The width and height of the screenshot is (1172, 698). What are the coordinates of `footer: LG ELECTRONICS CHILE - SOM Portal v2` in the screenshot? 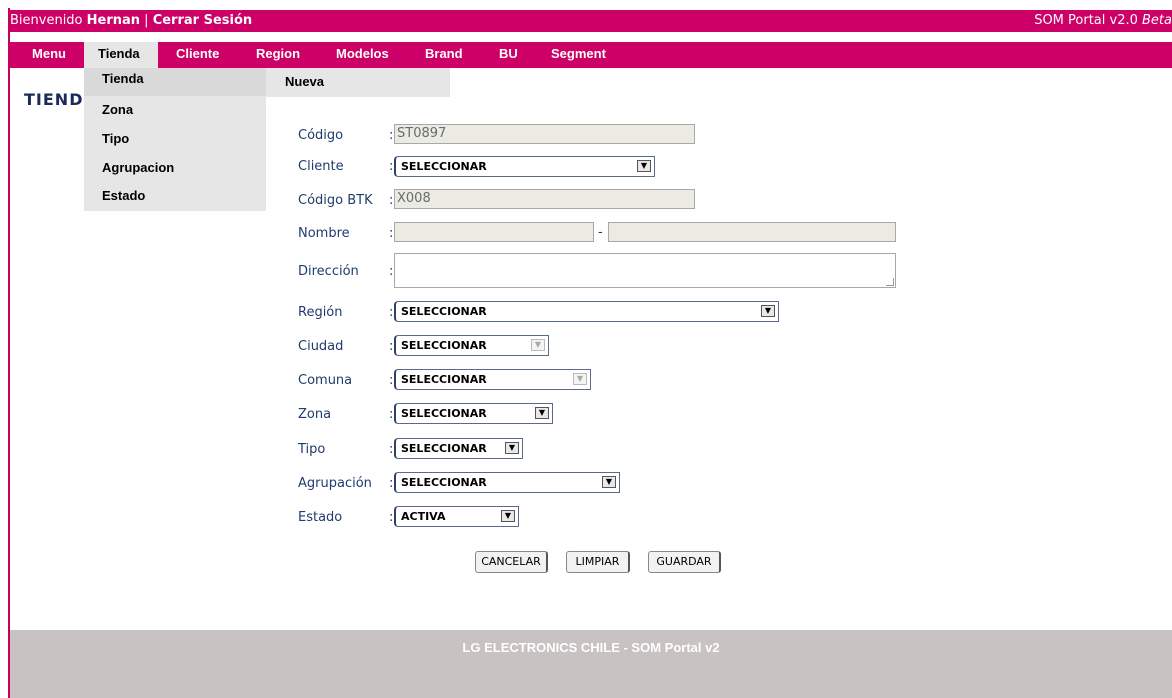 It's located at (591, 664).